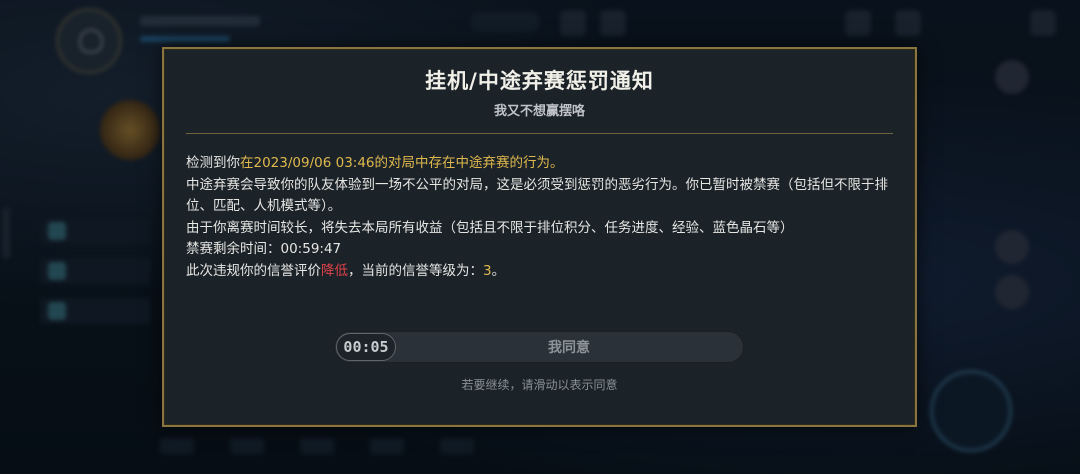 The height and width of the screenshot is (474, 1080). Describe the element at coordinates (487, 270) in the screenshot. I see `credit-level-value: 3` at that location.